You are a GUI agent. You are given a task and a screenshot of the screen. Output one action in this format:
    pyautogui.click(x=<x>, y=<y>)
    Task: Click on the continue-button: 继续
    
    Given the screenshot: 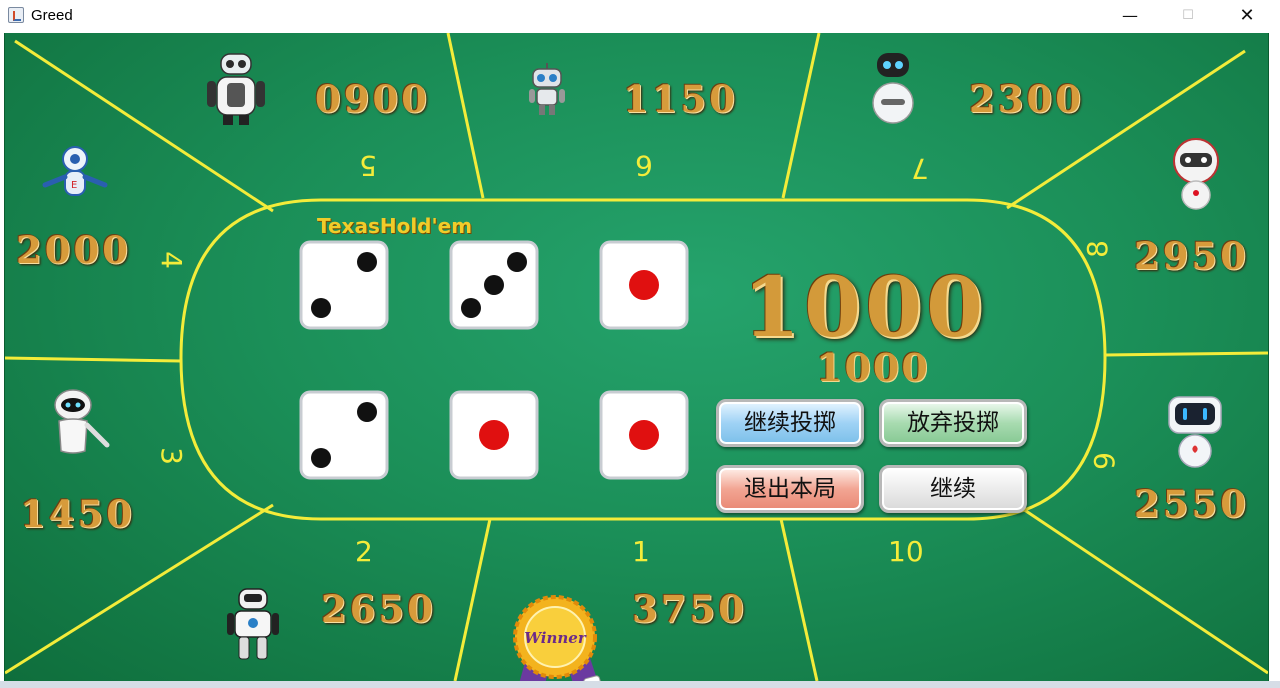 What is the action you would take?
    pyautogui.click(x=953, y=489)
    